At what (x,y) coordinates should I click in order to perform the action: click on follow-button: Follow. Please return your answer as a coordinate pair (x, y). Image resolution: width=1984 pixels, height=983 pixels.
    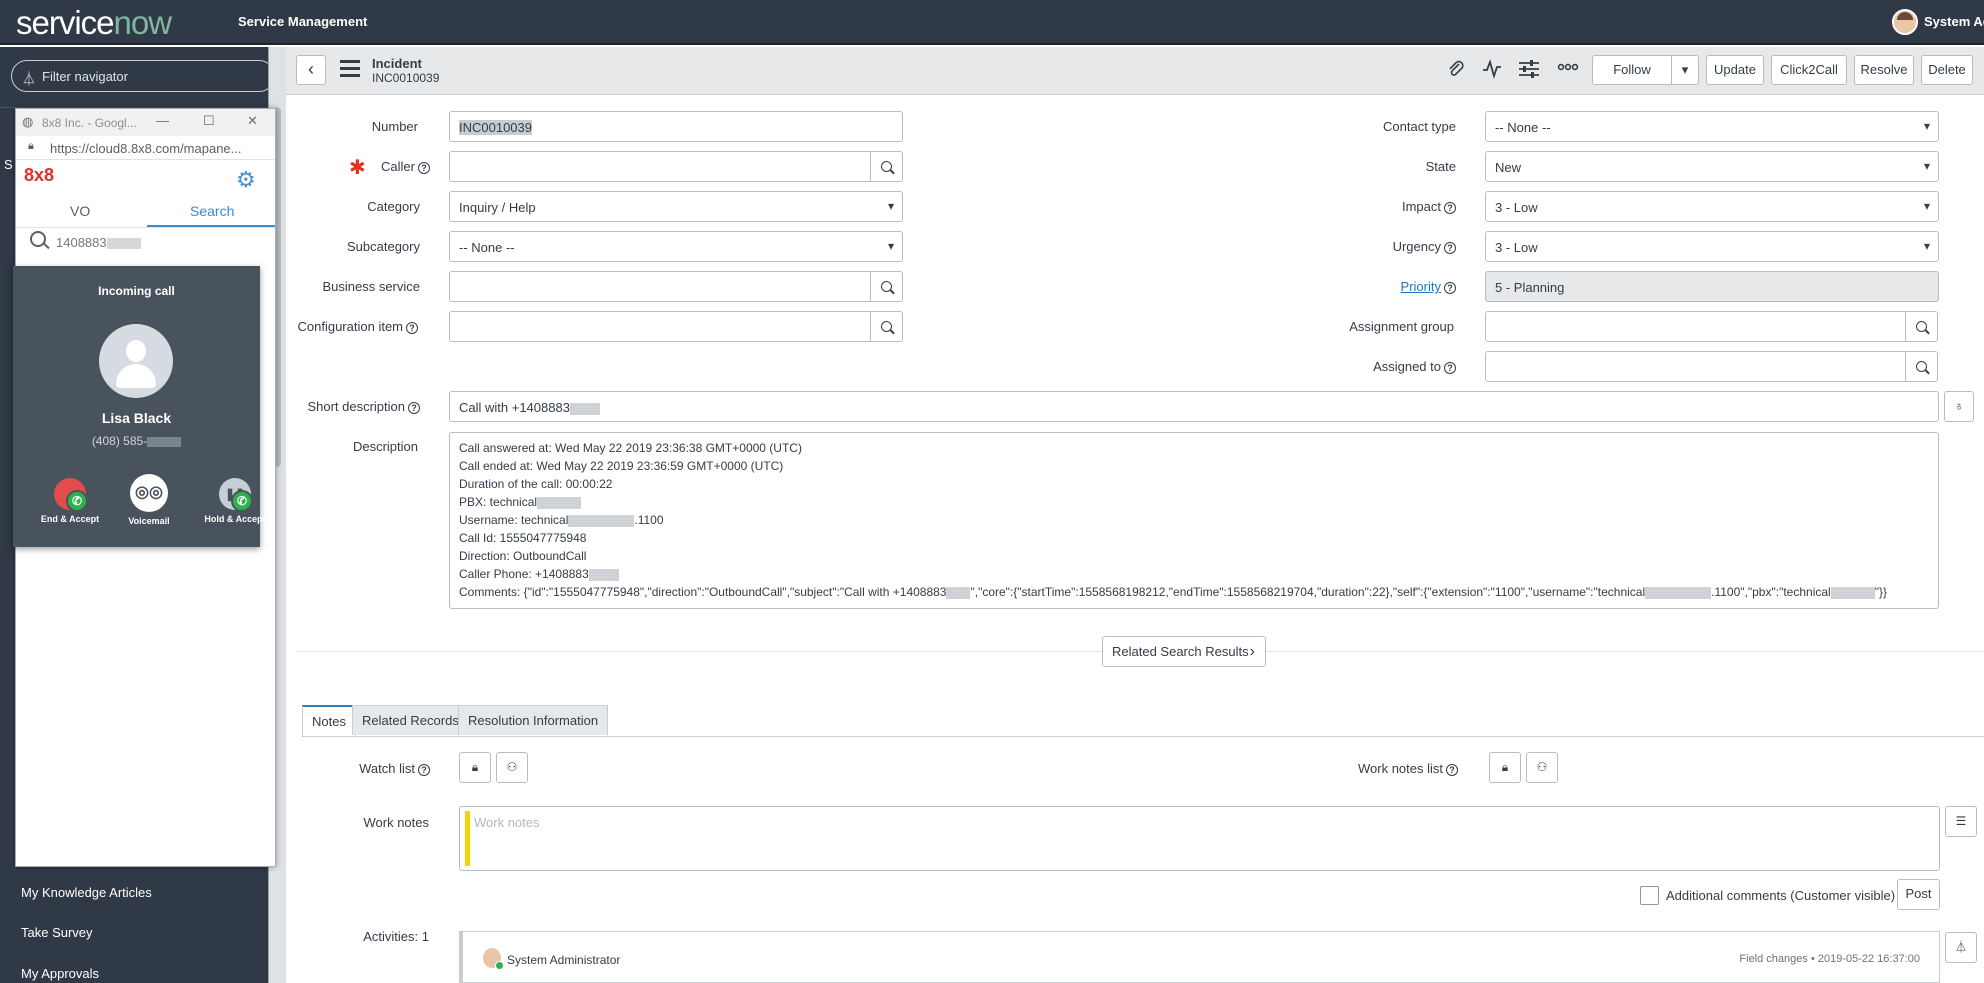
    Looking at the image, I should click on (1632, 70).